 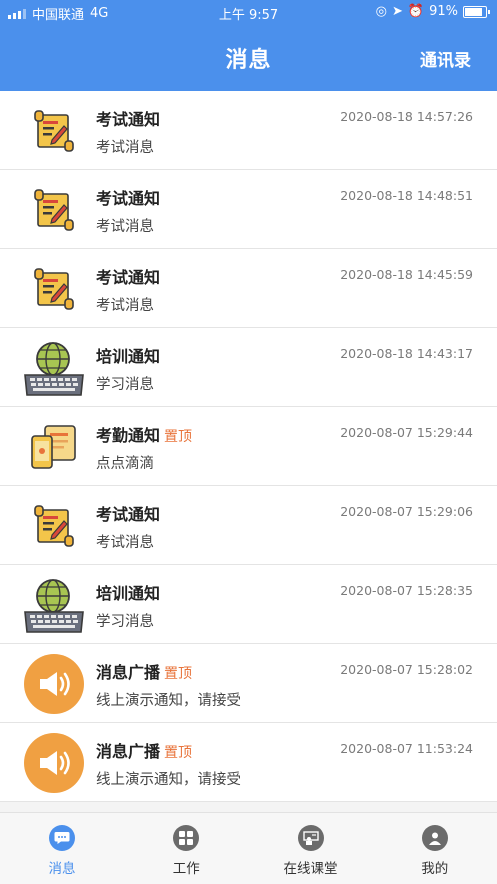 I want to click on message-time: 2020-08-07 15:28:35, so click(x=406, y=590).